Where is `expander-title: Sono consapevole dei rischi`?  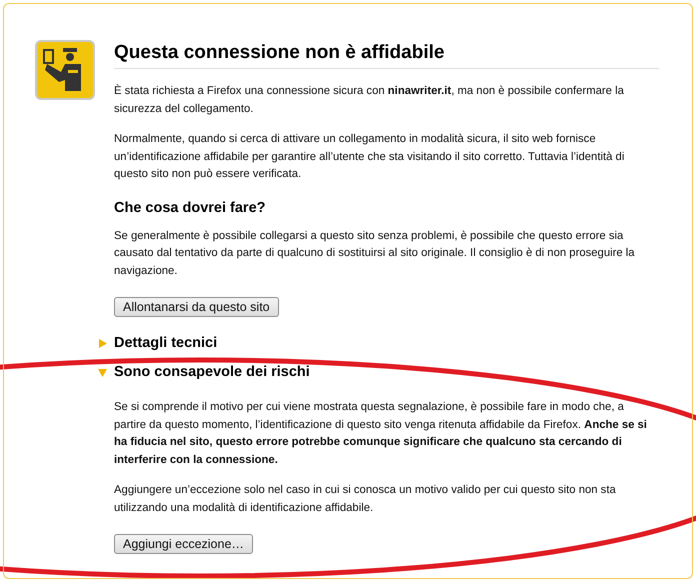
expander-title: Sono consapevole dei rischi is located at coordinates (212, 372).